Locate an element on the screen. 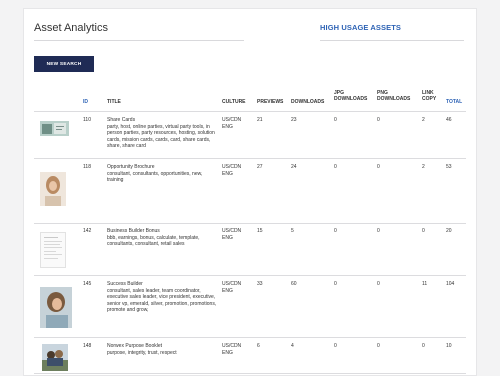 The height and width of the screenshot is (376, 500). header-link-copy: LINK COPY is located at coordinates (429, 96).